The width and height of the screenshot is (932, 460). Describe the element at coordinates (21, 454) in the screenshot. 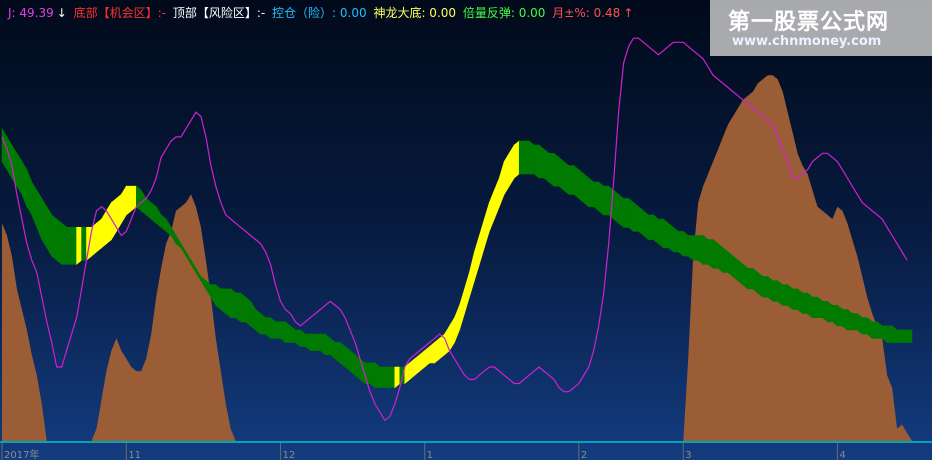

I see `x-tick-label: 2017年` at that location.